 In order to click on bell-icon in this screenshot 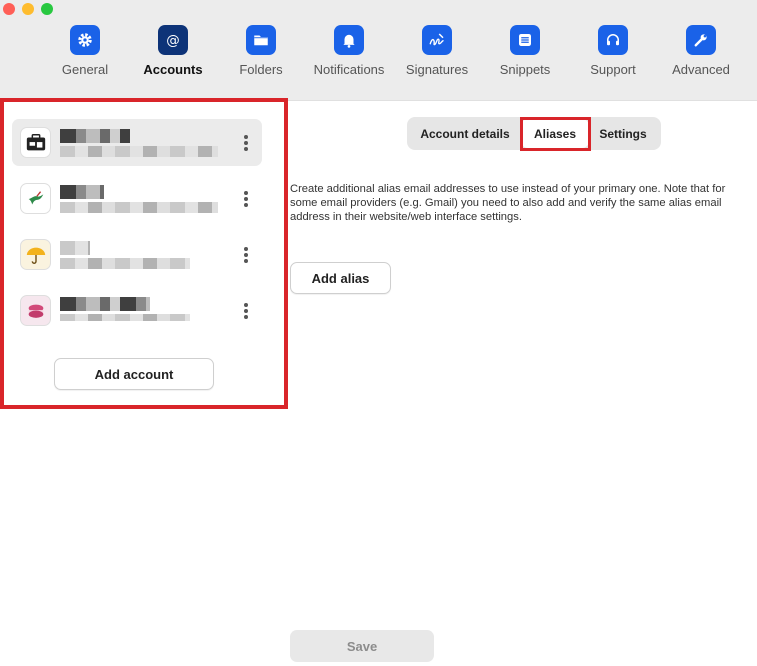, I will do `click(349, 40)`.